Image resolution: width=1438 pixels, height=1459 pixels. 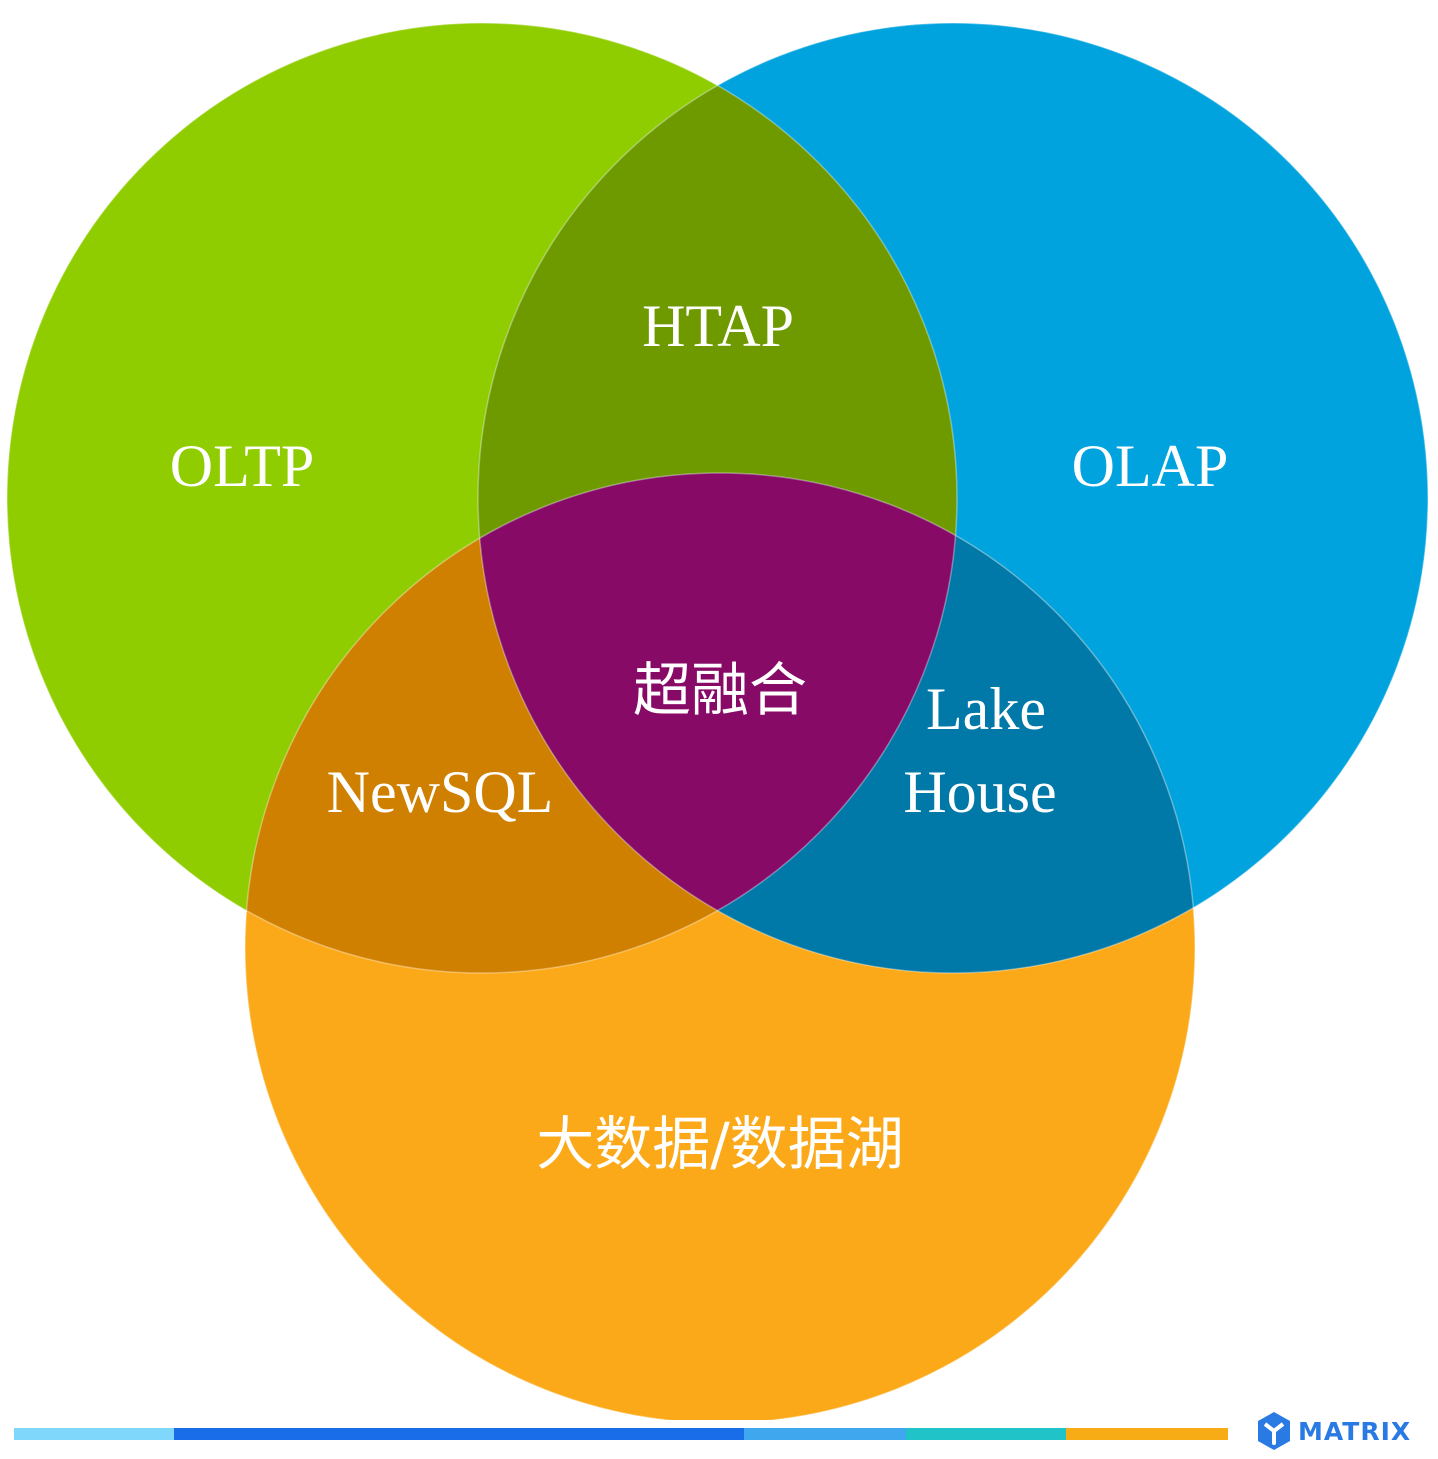 What do you see at coordinates (718, 326) in the screenshot?
I see `htap-label: HTAP` at bounding box center [718, 326].